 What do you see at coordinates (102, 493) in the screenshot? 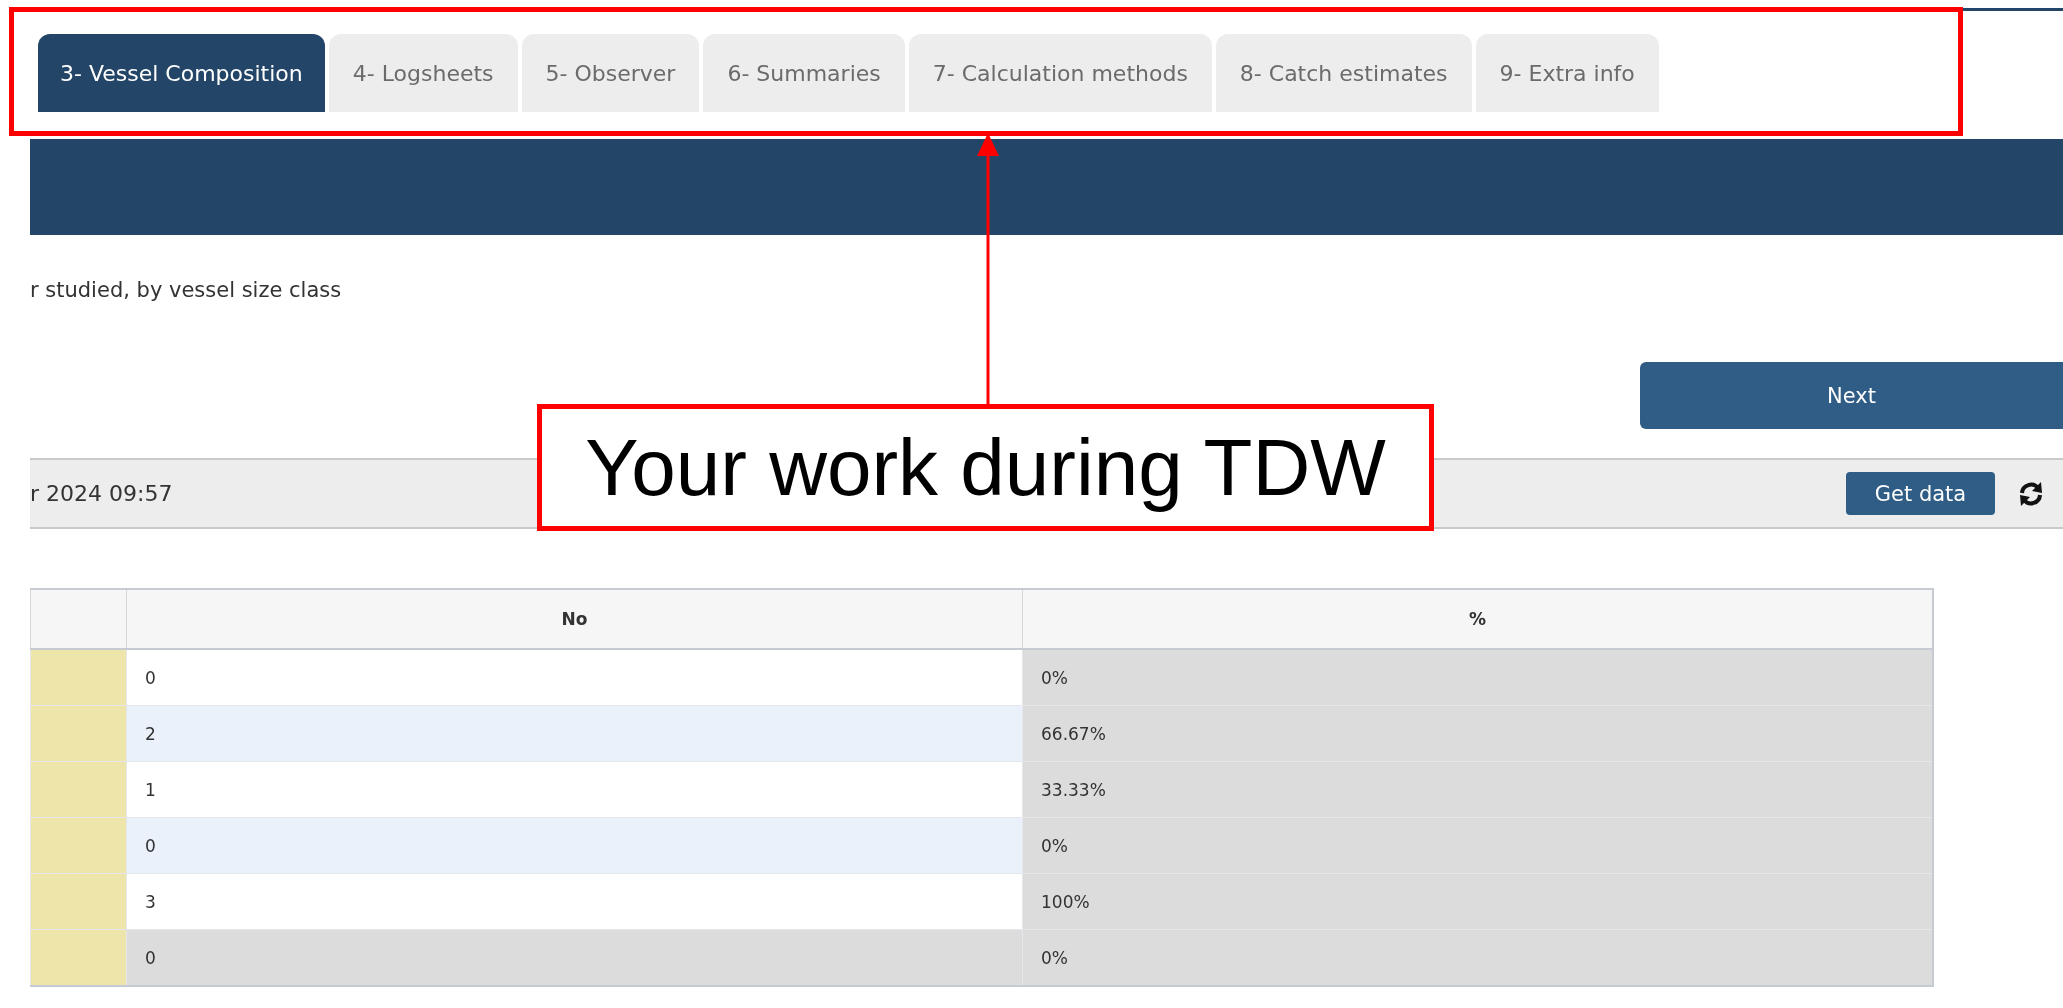
I see `timestamp-text: r 2024 09:57` at bounding box center [102, 493].